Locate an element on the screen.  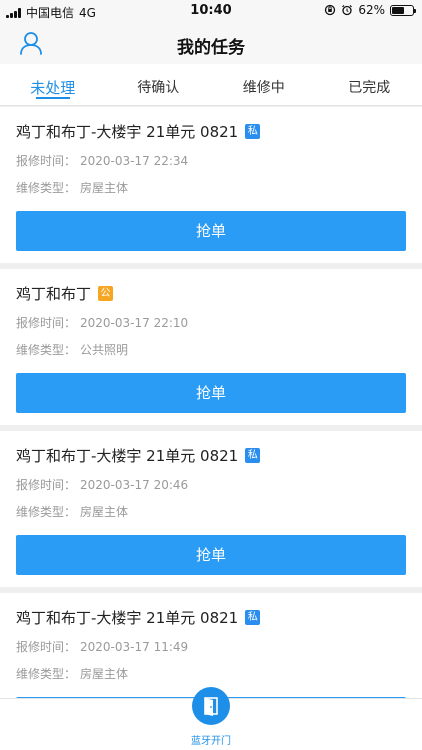
task-title-row: 鸡丁和布丁 公 is located at coordinates (211, 293).